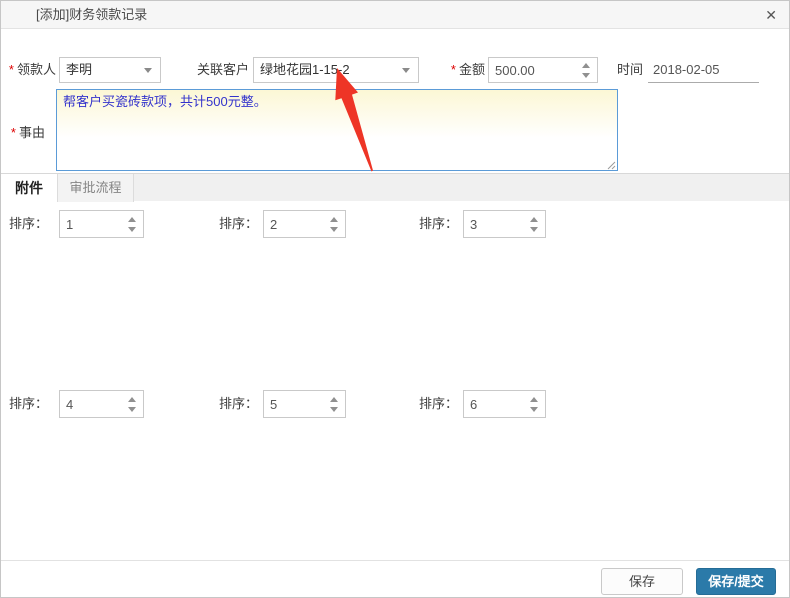 The height and width of the screenshot is (598, 790). I want to click on customer-value: 绿地花园1-15-2, so click(305, 69).